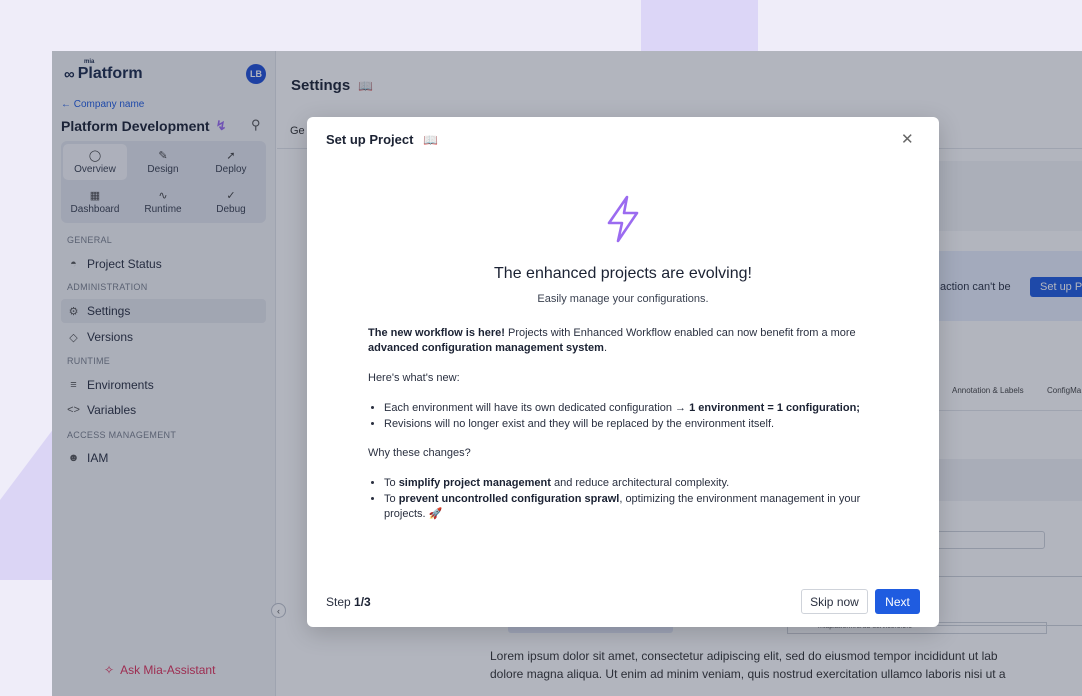 The width and height of the screenshot is (1082, 696). Describe the element at coordinates (370, 139) in the screenshot. I see `modal-title-text: Set up Project` at that location.